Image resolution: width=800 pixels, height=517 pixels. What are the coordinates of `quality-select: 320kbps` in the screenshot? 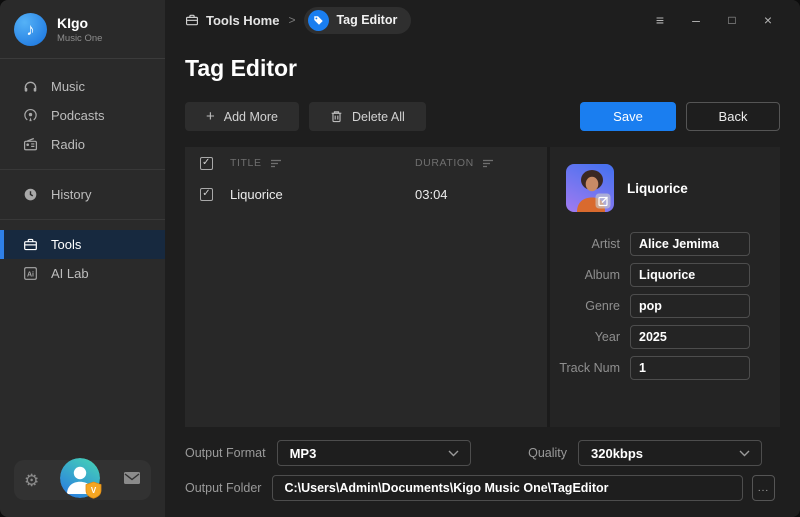 It's located at (670, 453).